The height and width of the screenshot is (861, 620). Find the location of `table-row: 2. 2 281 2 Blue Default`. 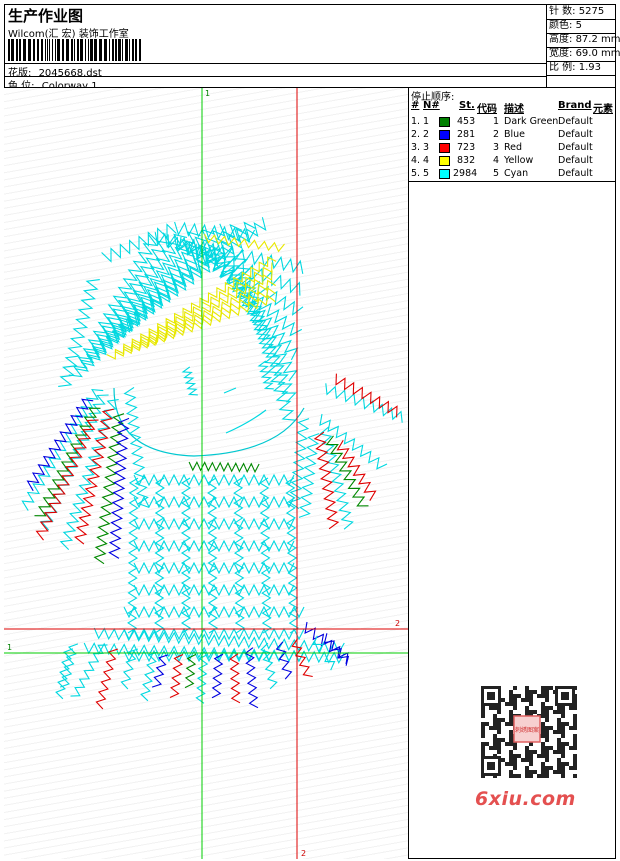

table-row: 2. 2 281 2 Blue Default is located at coordinates (502, 134).